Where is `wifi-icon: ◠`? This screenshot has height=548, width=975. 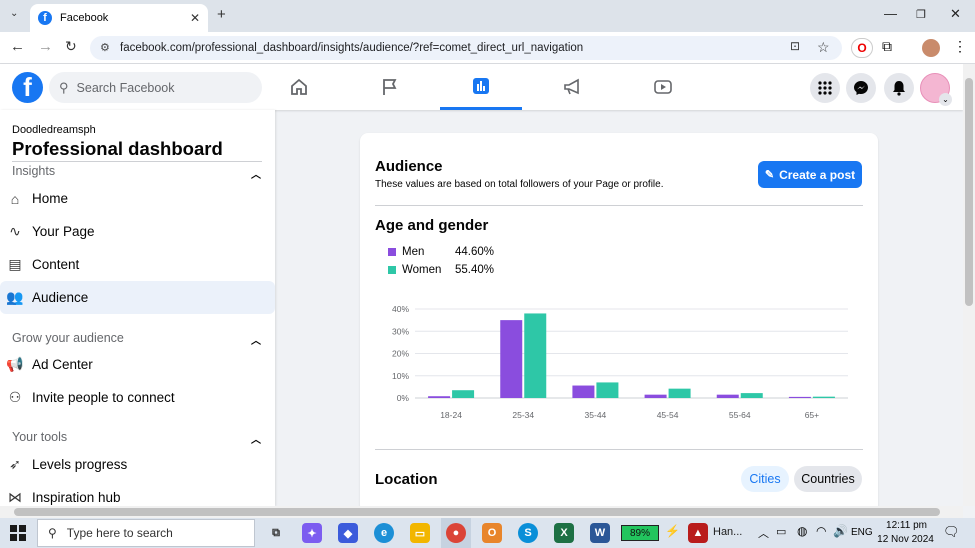
wifi-icon: ◠ is located at coordinates (821, 531).